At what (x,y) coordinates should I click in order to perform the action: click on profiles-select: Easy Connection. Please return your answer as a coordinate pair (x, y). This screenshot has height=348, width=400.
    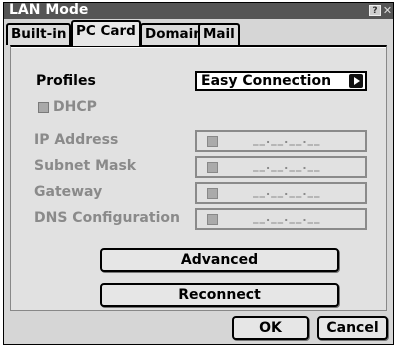
    Looking at the image, I should click on (281, 81).